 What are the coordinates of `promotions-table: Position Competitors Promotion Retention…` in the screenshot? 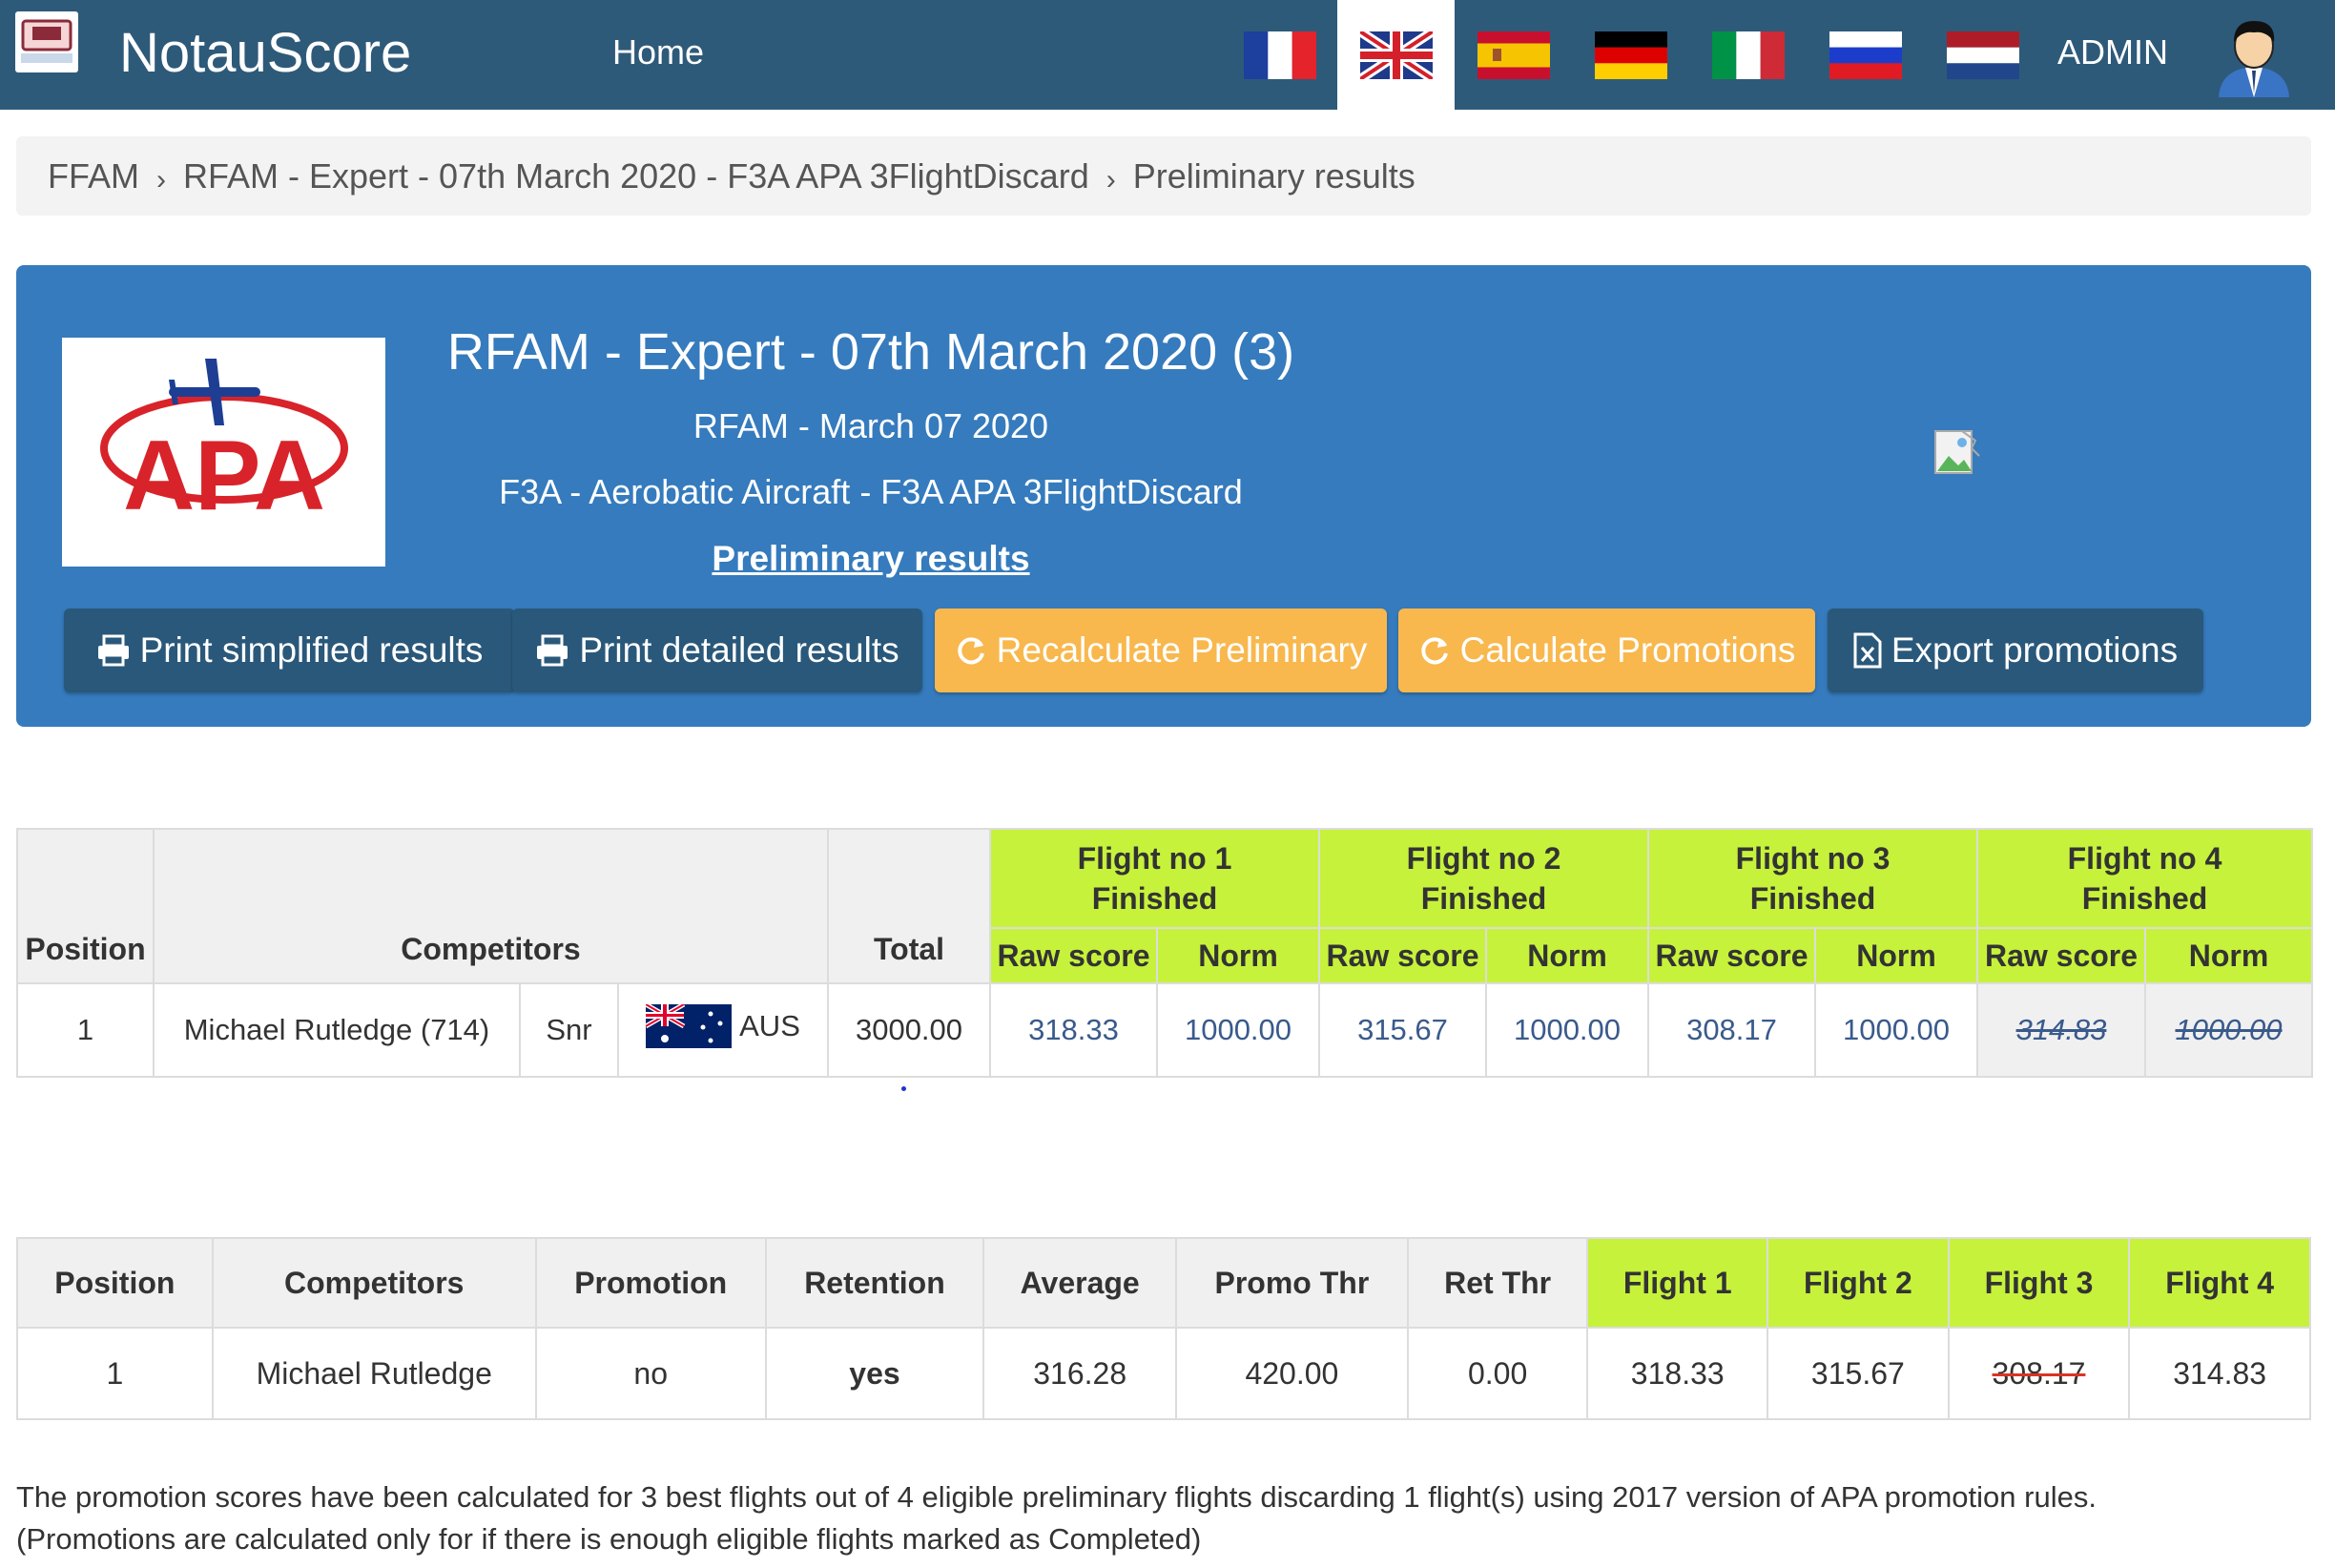 It's located at (1163, 1328).